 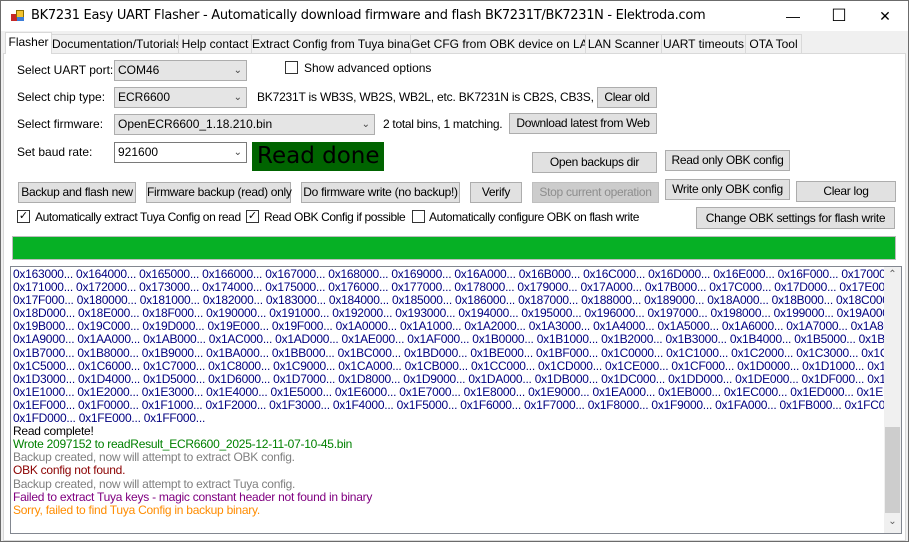 I want to click on log-scrollbar: ⌃ ⌄, so click(x=892, y=400).